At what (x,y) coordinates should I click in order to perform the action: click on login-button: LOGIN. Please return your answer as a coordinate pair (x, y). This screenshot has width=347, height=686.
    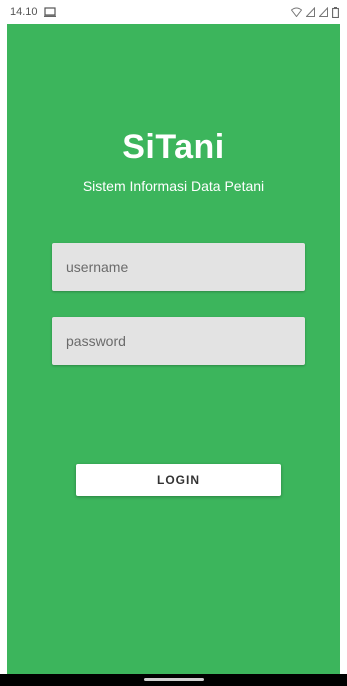
    Looking at the image, I should click on (178, 480).